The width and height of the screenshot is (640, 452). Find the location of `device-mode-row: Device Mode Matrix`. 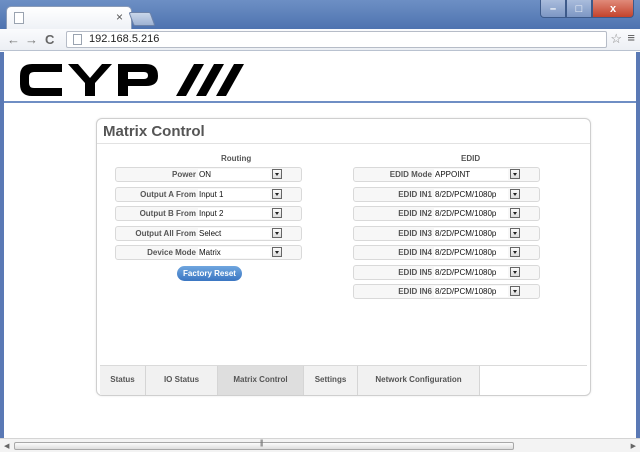

device-mode-row: Device Mode Matrix is located at coordinates (208, 252).